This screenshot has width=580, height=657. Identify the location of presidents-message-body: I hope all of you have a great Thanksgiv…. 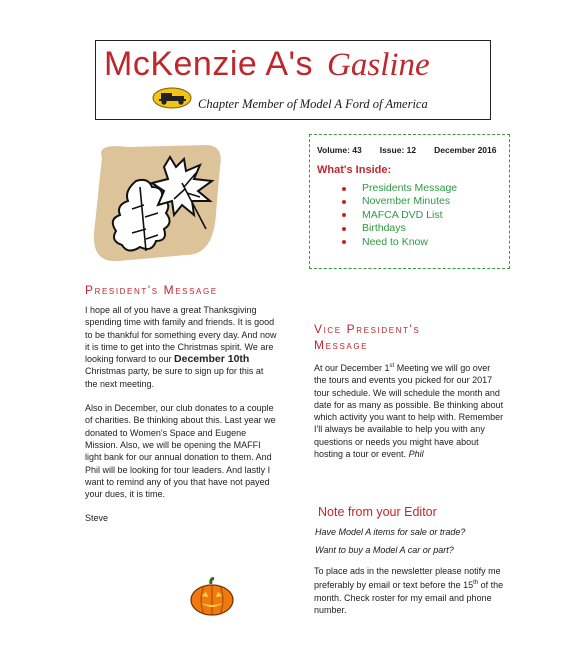
(181, 414).